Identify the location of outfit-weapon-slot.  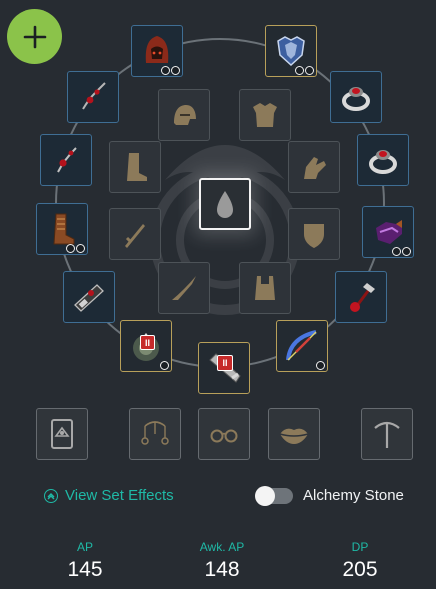
(184, 288).